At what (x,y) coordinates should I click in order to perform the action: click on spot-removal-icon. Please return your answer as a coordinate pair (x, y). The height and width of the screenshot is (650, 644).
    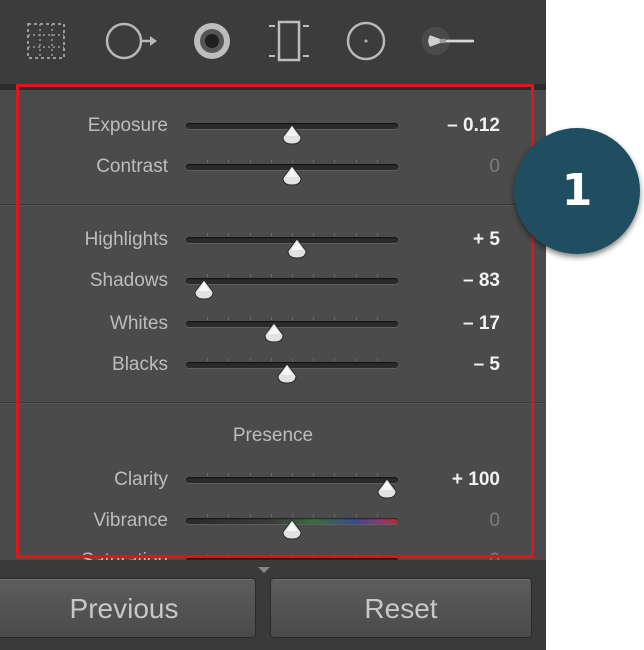
    Looking at the image, I should click on (130, 41).